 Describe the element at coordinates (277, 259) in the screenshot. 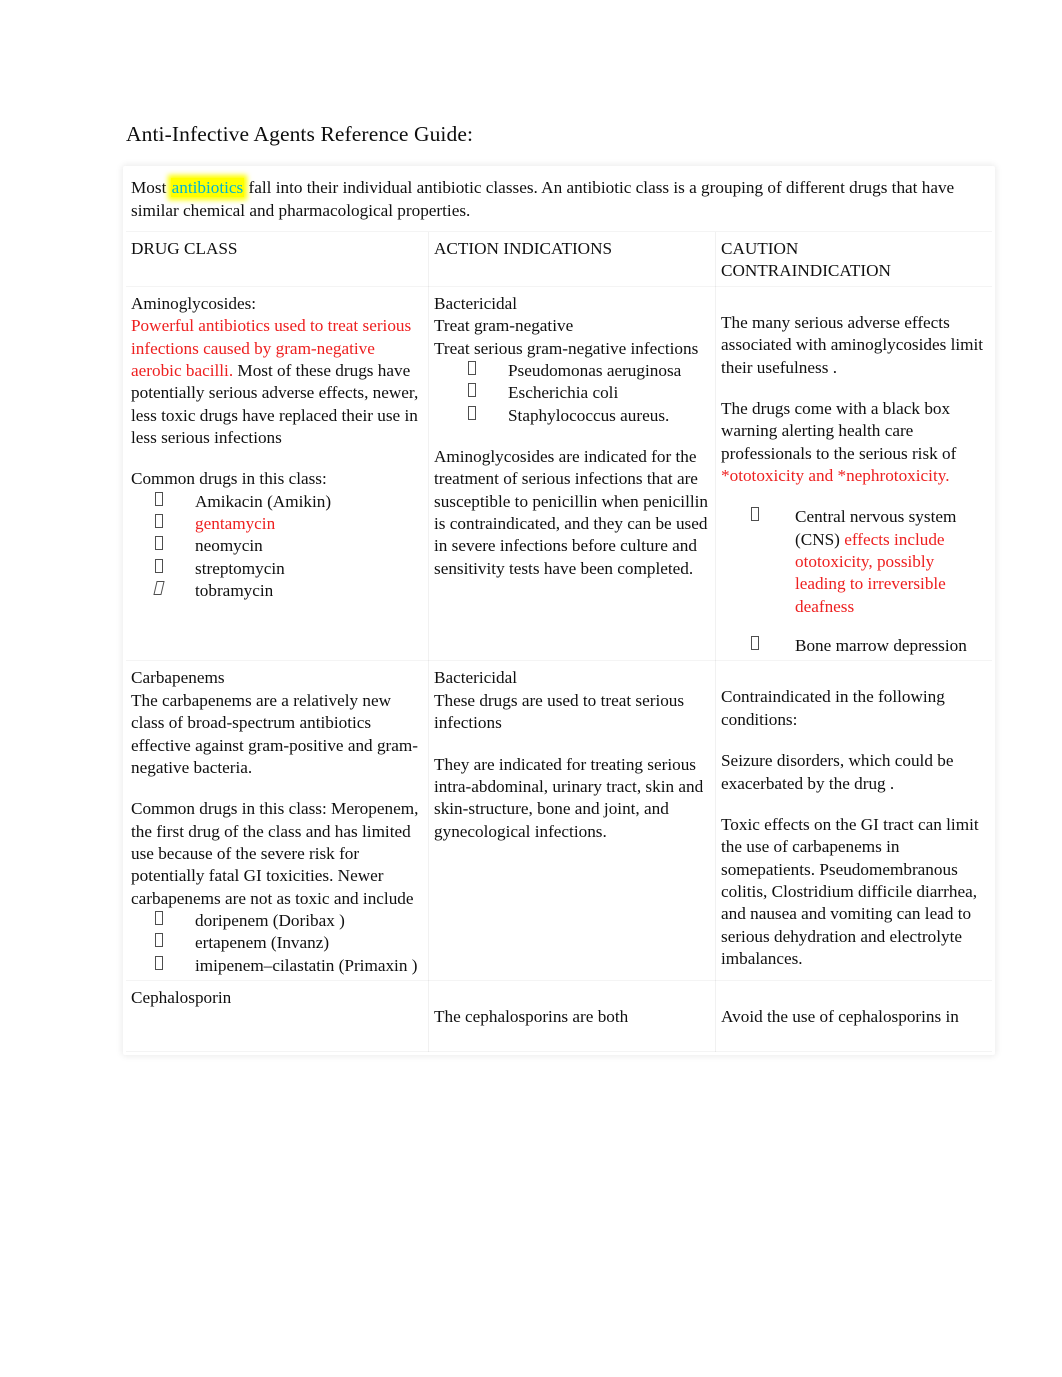

I see `column-header-drug-class: DRUG CLASS` at that location.